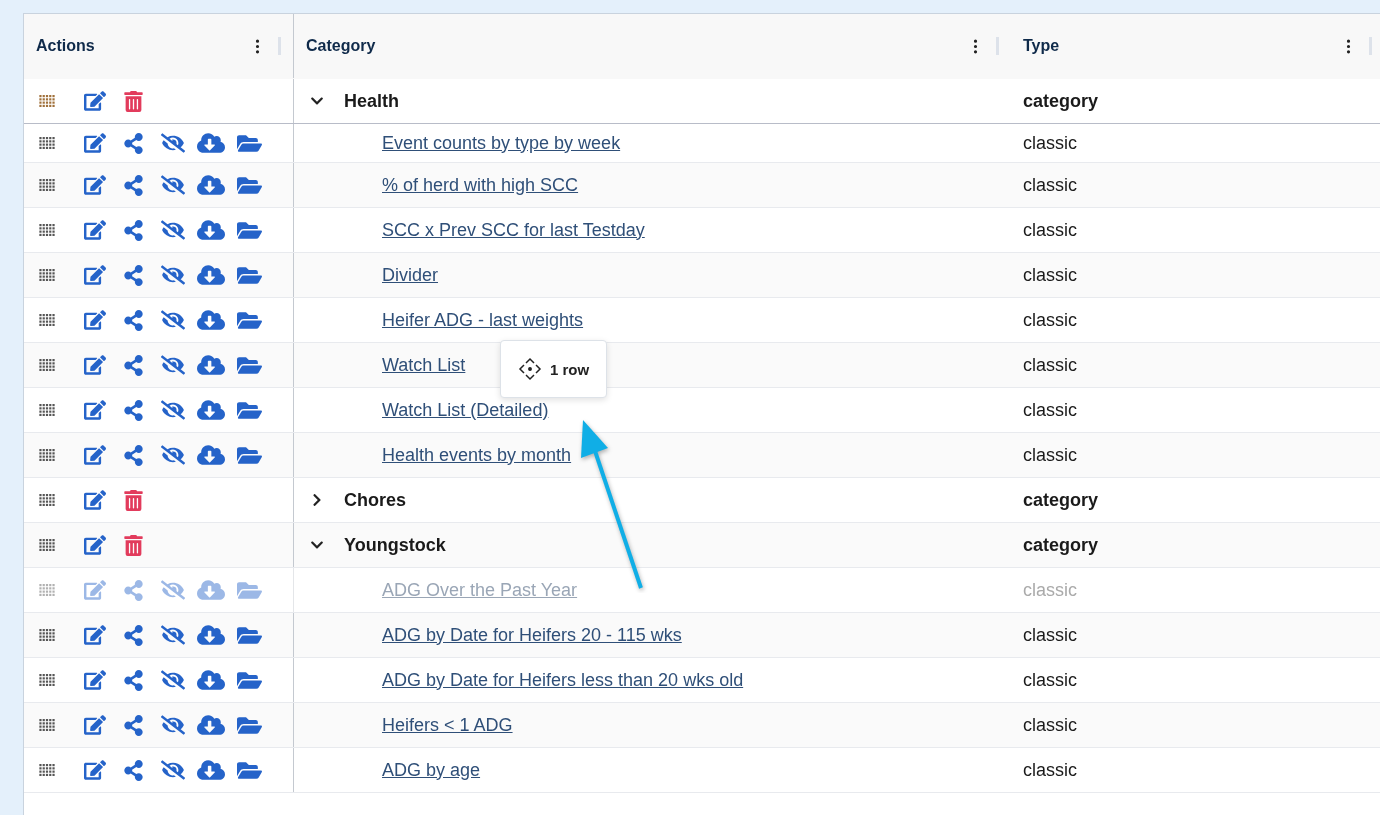 Image resolution: width=1380 pixels, height=815 pixels. Describe the element at coordinates (513, 230) in the screenshot. I see `report-link: SCC x Prev SCC for last Testday` at that location.